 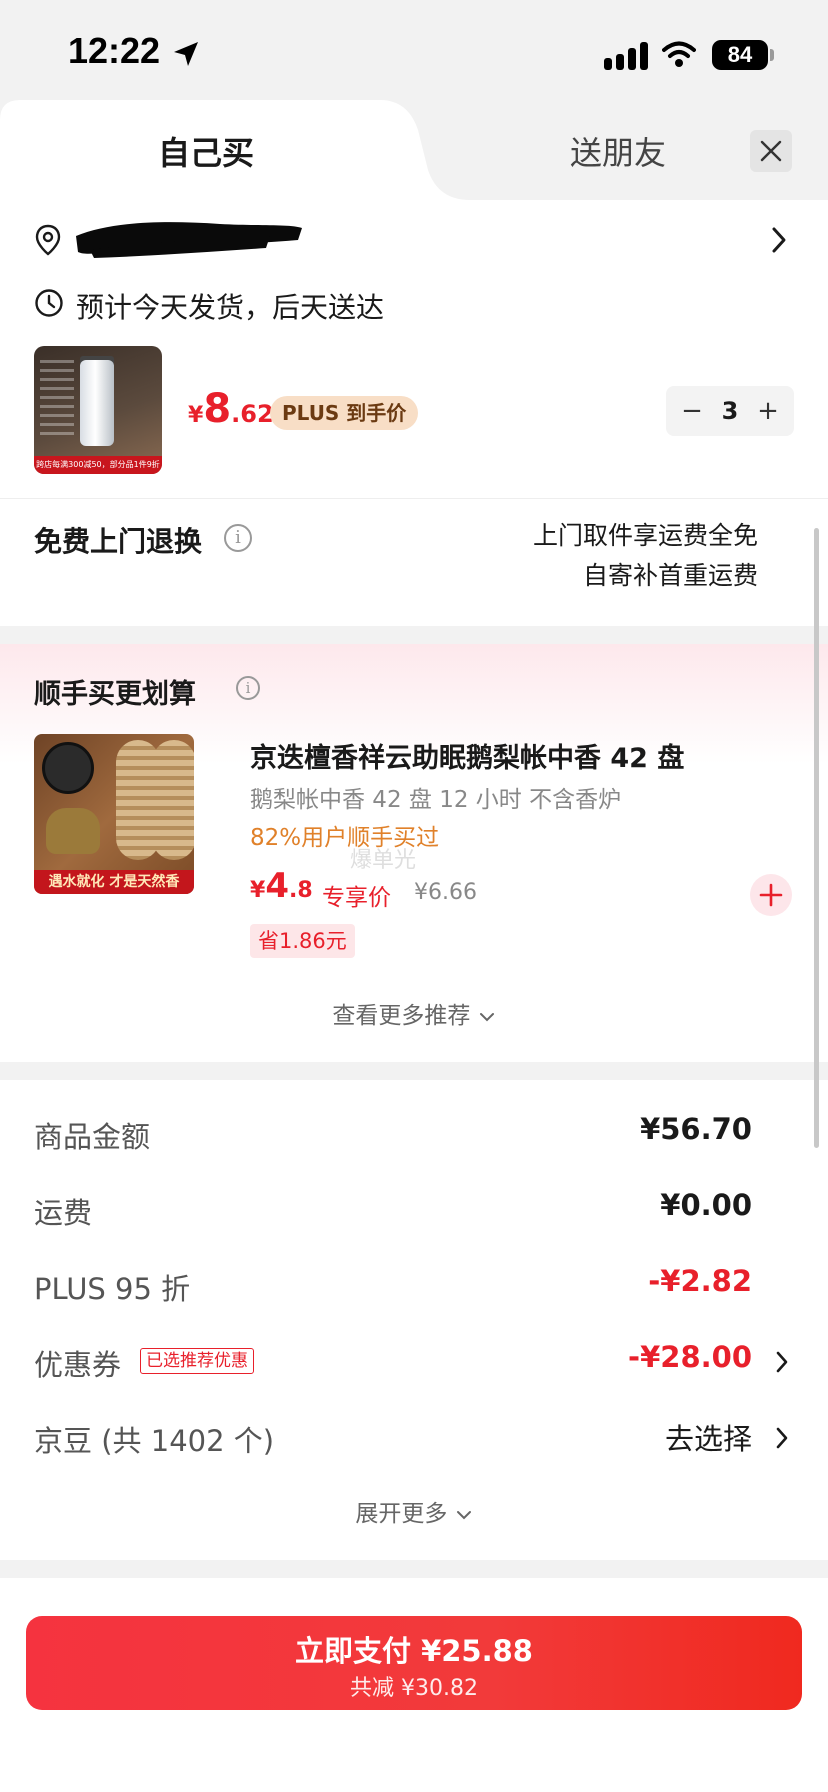 What do you see at coordinates (48, 242) in the screenshot?
I see `location-pin-icon` at bounding box center [48, 242].